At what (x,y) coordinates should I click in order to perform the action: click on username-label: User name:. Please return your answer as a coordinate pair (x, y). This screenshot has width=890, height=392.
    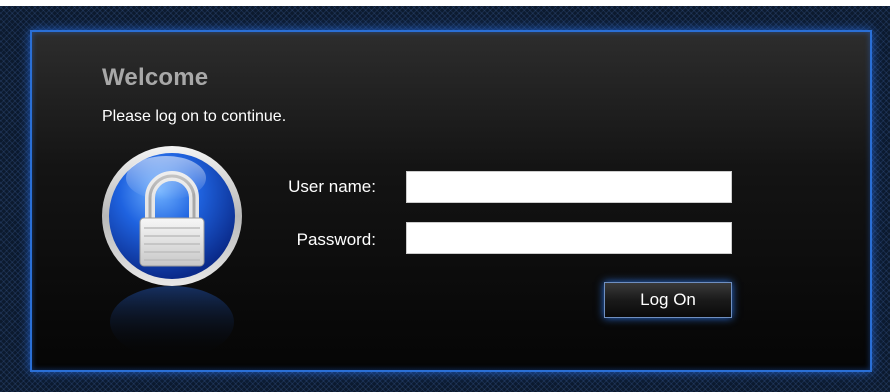
    Looking at the image, I should click on (332, 186).